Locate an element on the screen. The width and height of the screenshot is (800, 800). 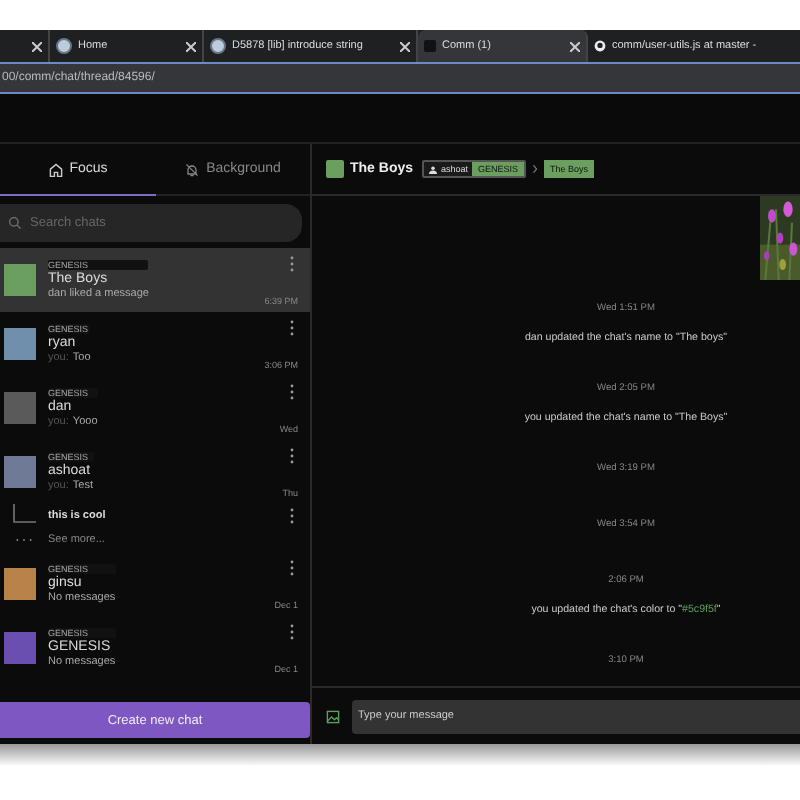
search-icon is located at coordinates (15, 223).